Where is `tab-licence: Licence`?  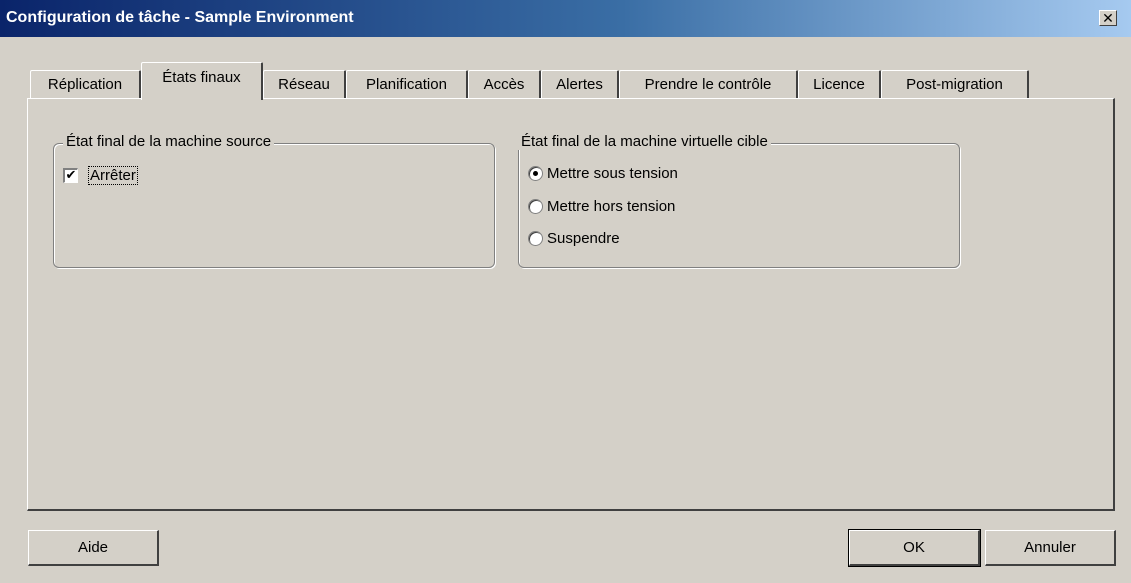 tab-licence: Licence is located at coordinates (839, 85).